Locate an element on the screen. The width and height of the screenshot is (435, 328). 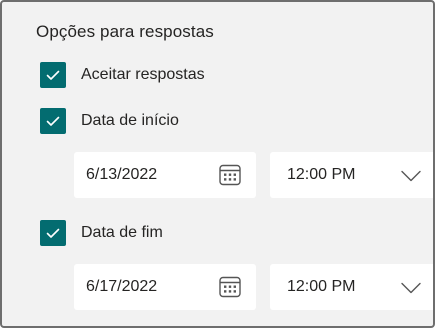
start-time-value: 12:00 PM is located at coordinates (321, 174).